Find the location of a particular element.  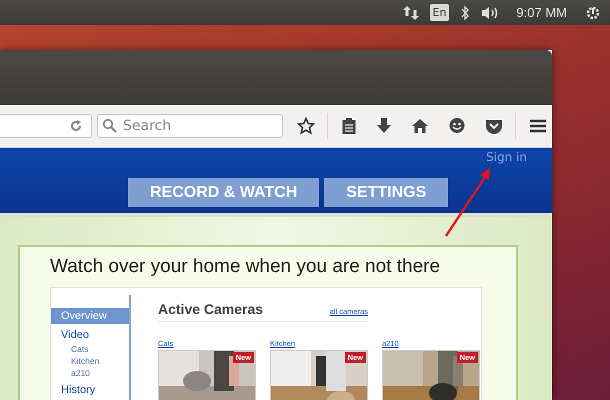

address-field is located at coordinates (46, 126).